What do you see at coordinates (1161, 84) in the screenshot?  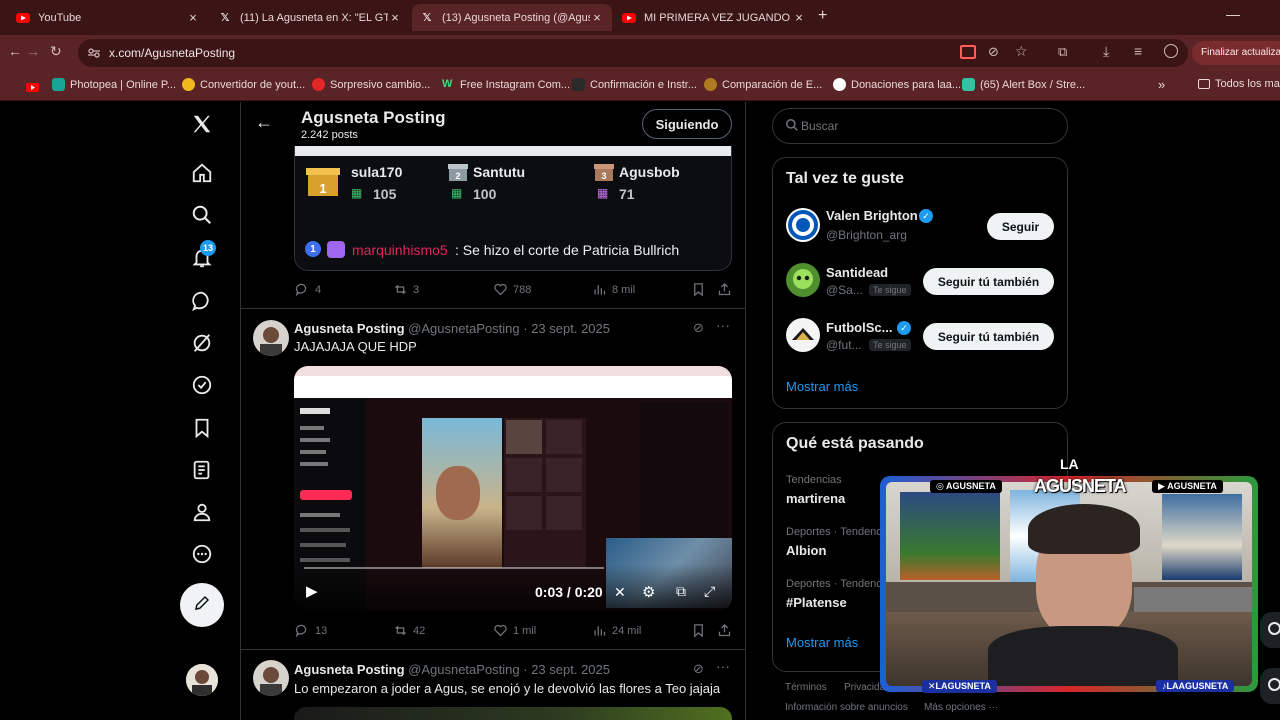 I see `chevron-right-icon: »` at bounding box center [1161, 84].